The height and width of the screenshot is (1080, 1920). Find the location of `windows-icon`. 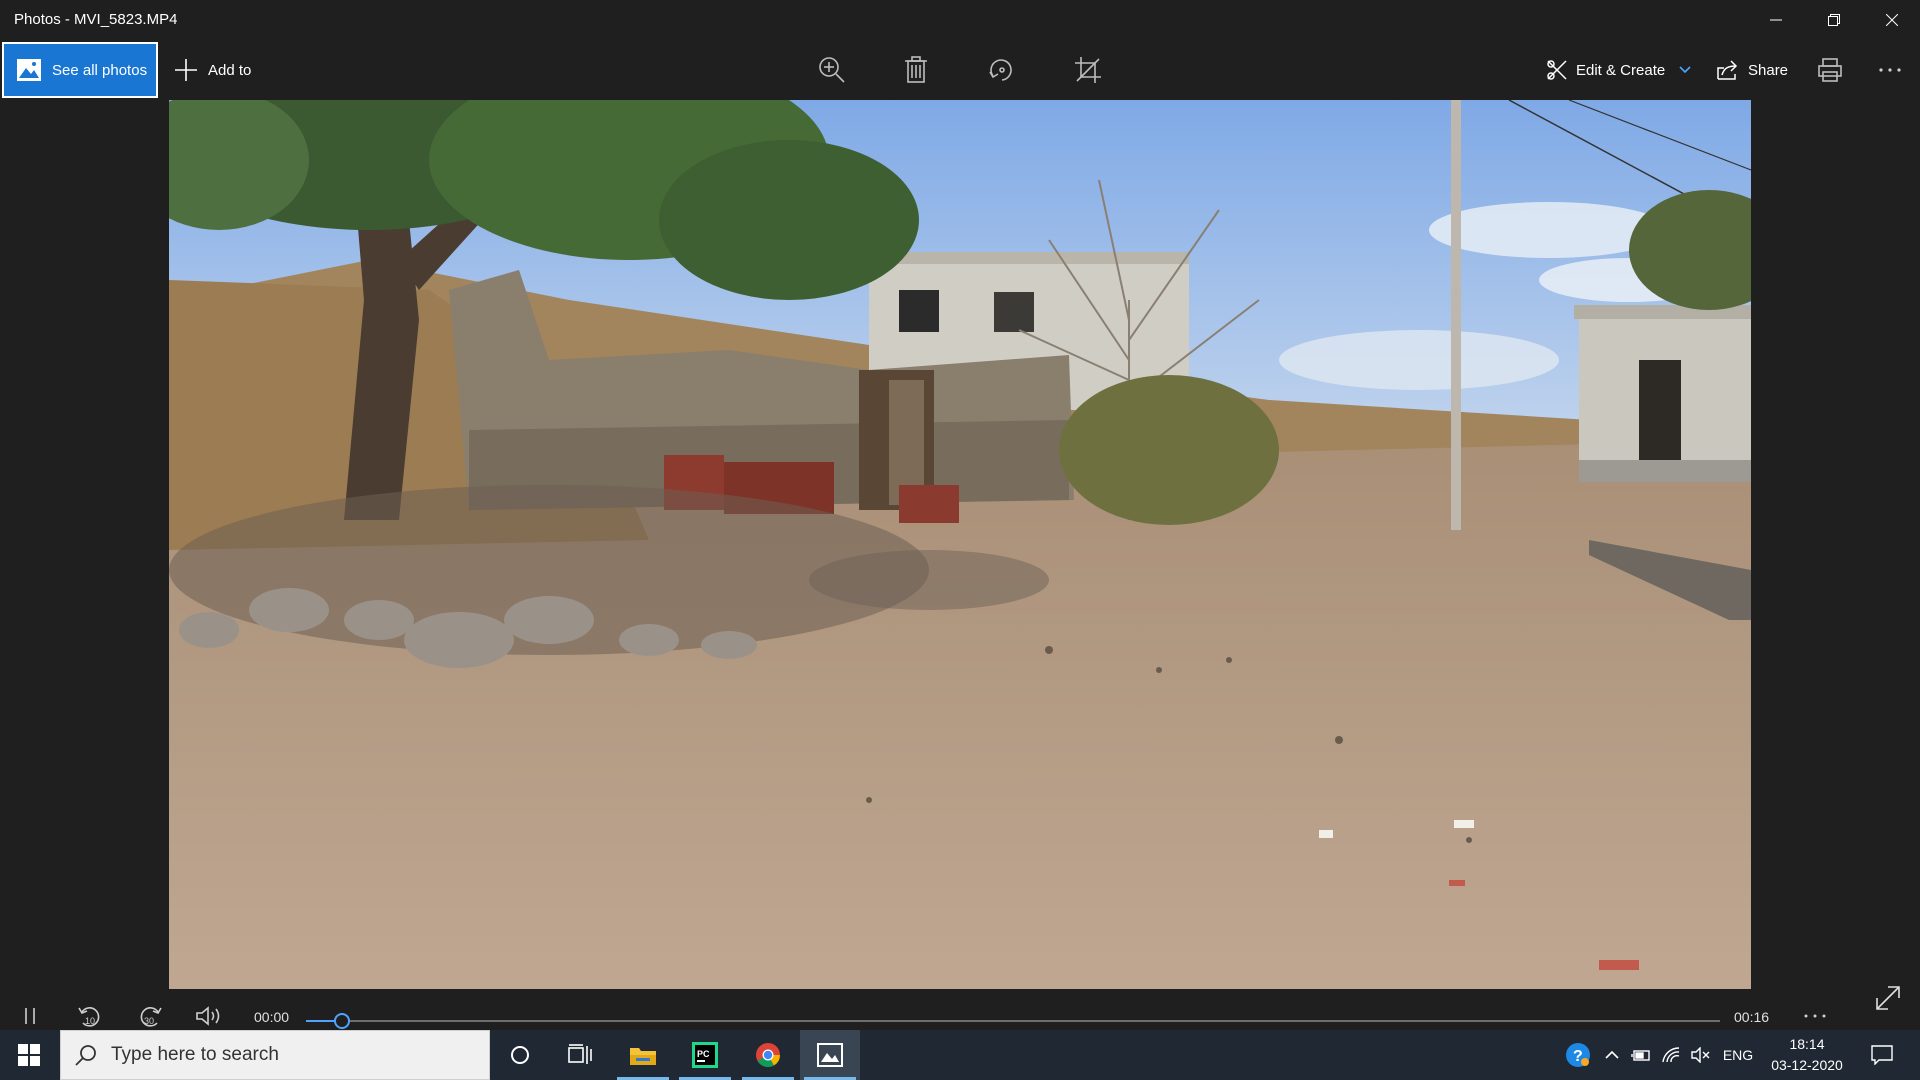

windows-icon is located at coordinates (29, 1055).